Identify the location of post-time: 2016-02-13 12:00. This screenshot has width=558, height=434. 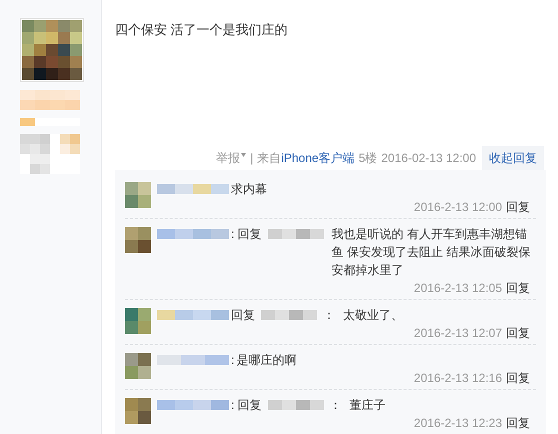
(428, 158).